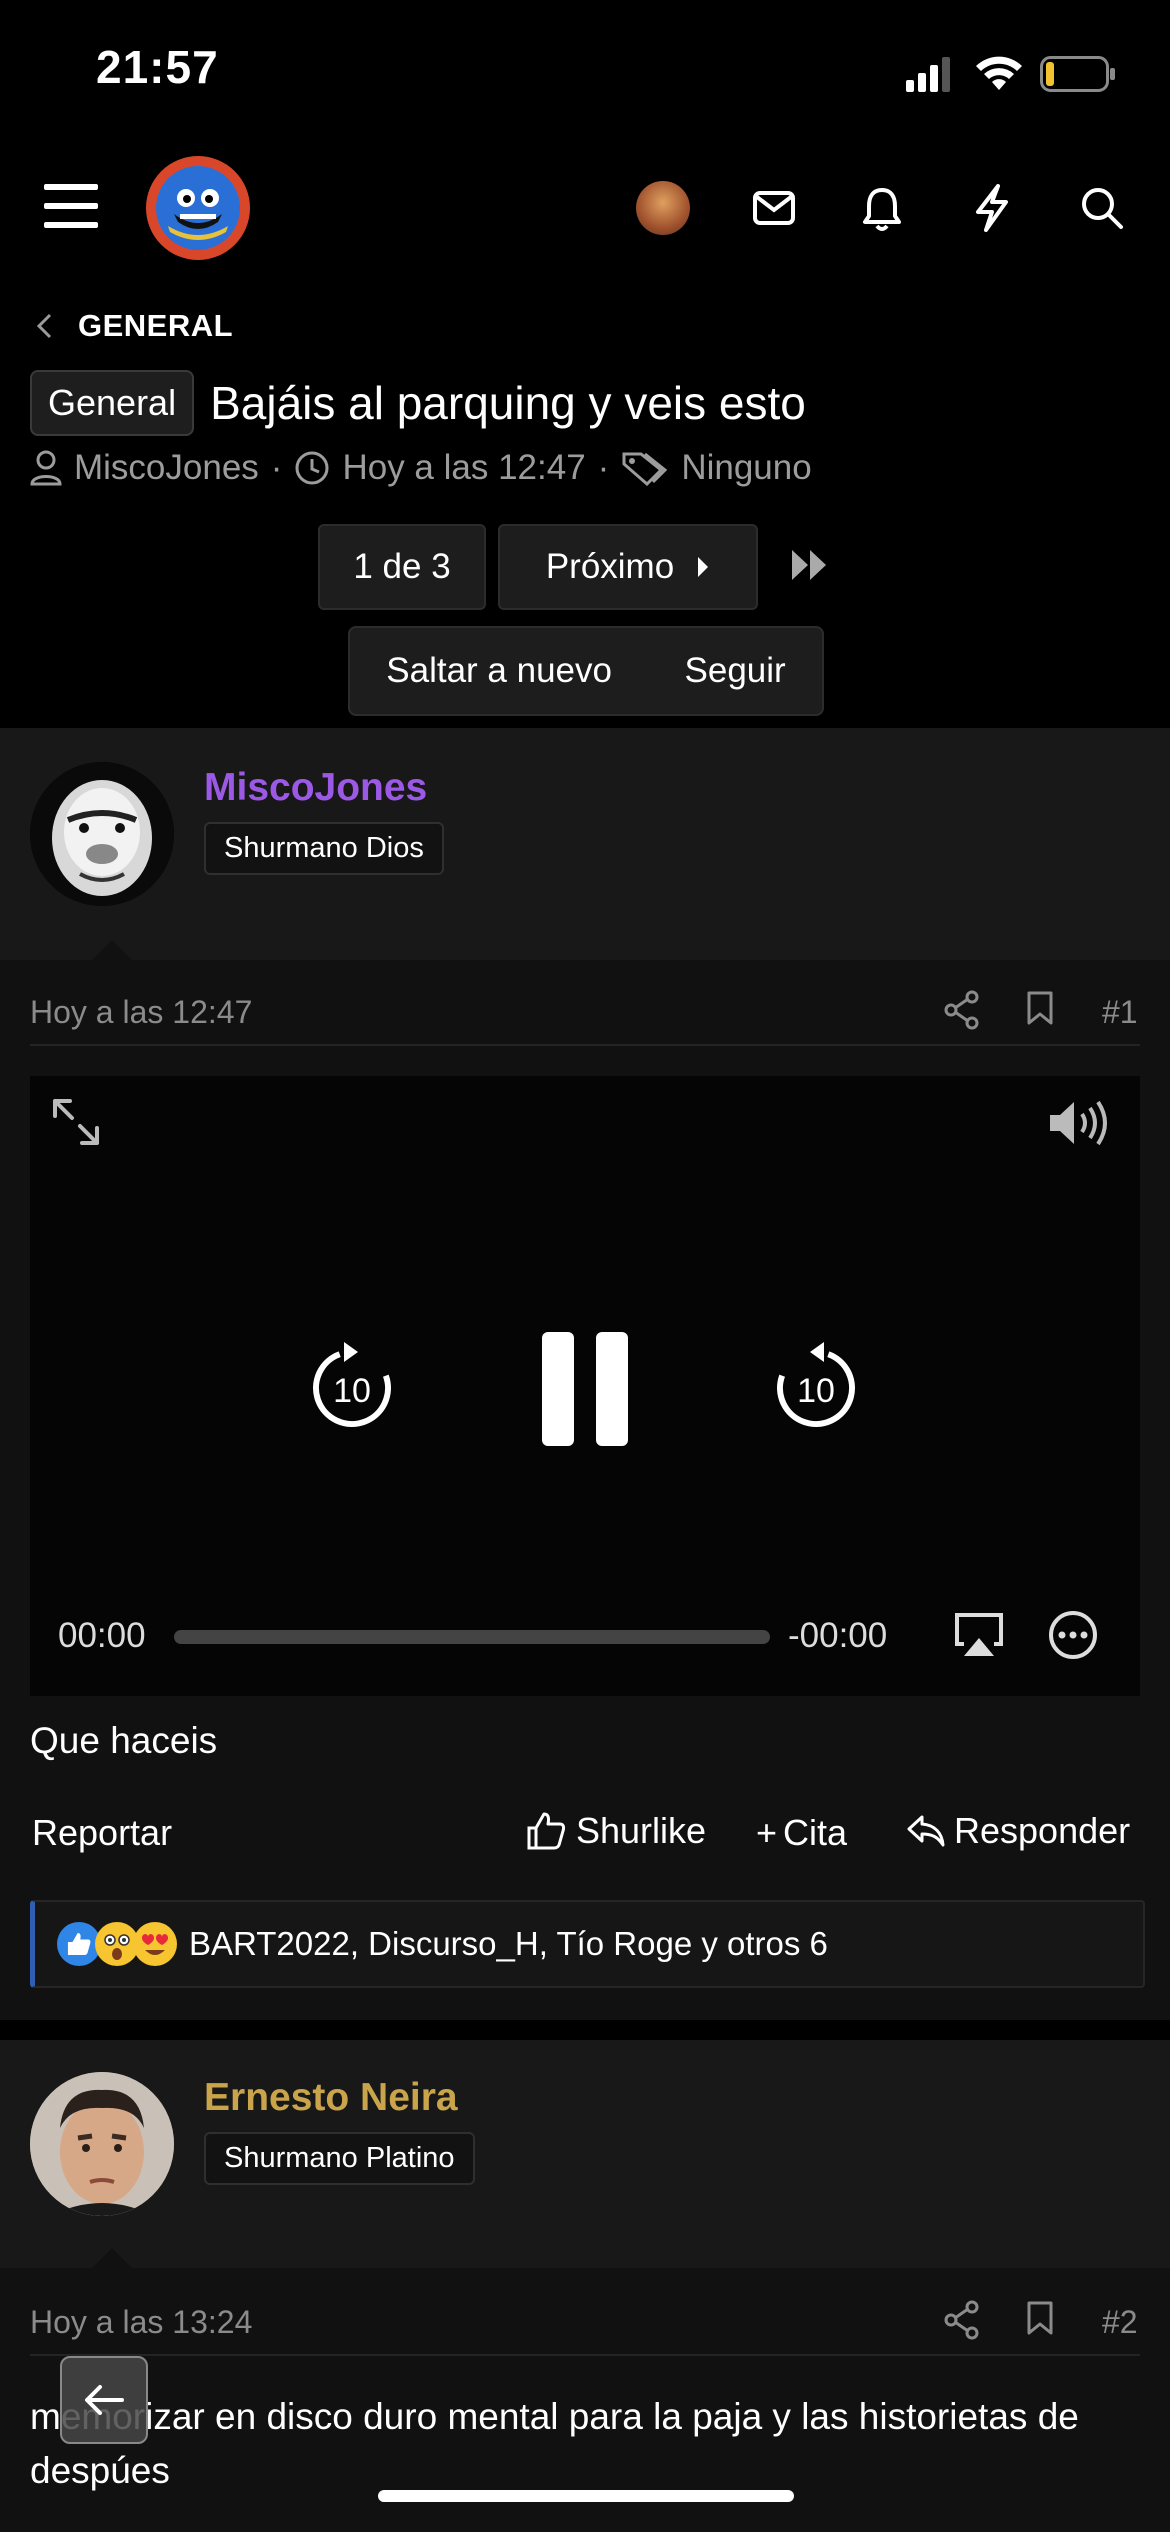 The image size is (1170, 2532). I want to click on post-separator, so click(585, 2030).